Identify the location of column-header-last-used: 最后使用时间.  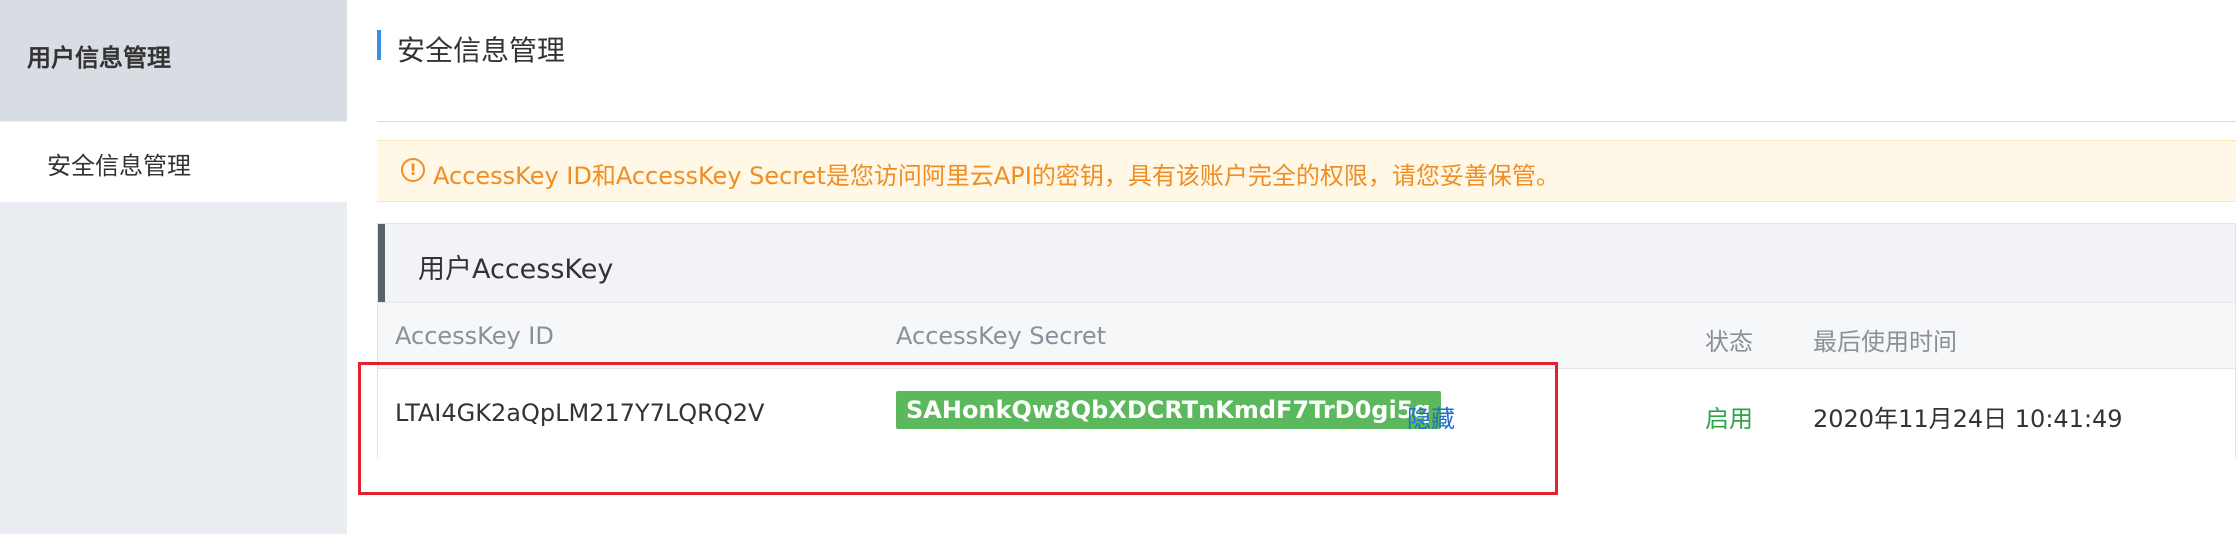
(1885, 342).